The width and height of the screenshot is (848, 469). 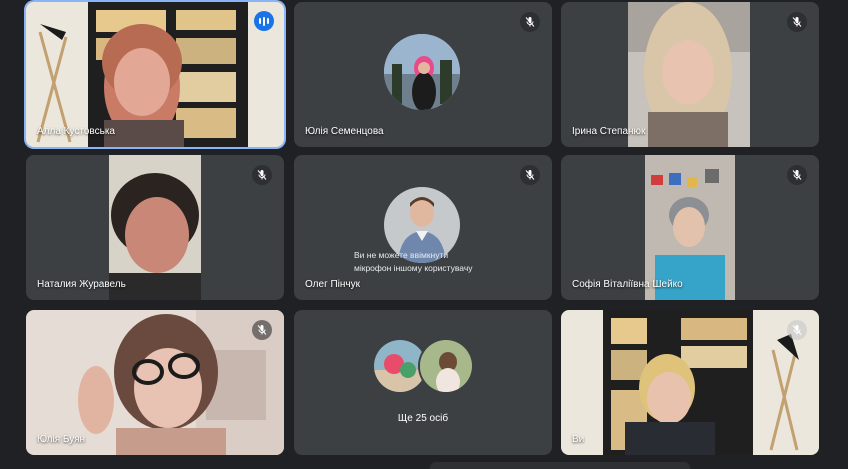 What do you see at coordinates (578, 439) in the screenshot?
I see `participant-name: Ви` at bounding box center [578, 439].